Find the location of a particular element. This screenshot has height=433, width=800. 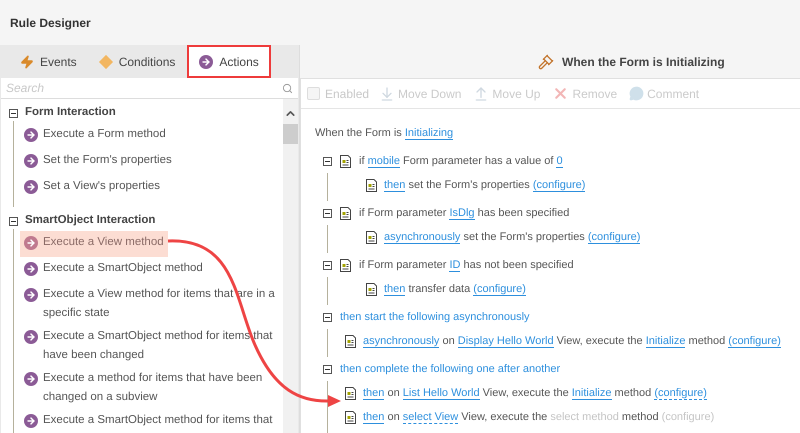

action-line: then on List Hello World View, execute the Initialize method (configure) is located at coordinates (535, 394).